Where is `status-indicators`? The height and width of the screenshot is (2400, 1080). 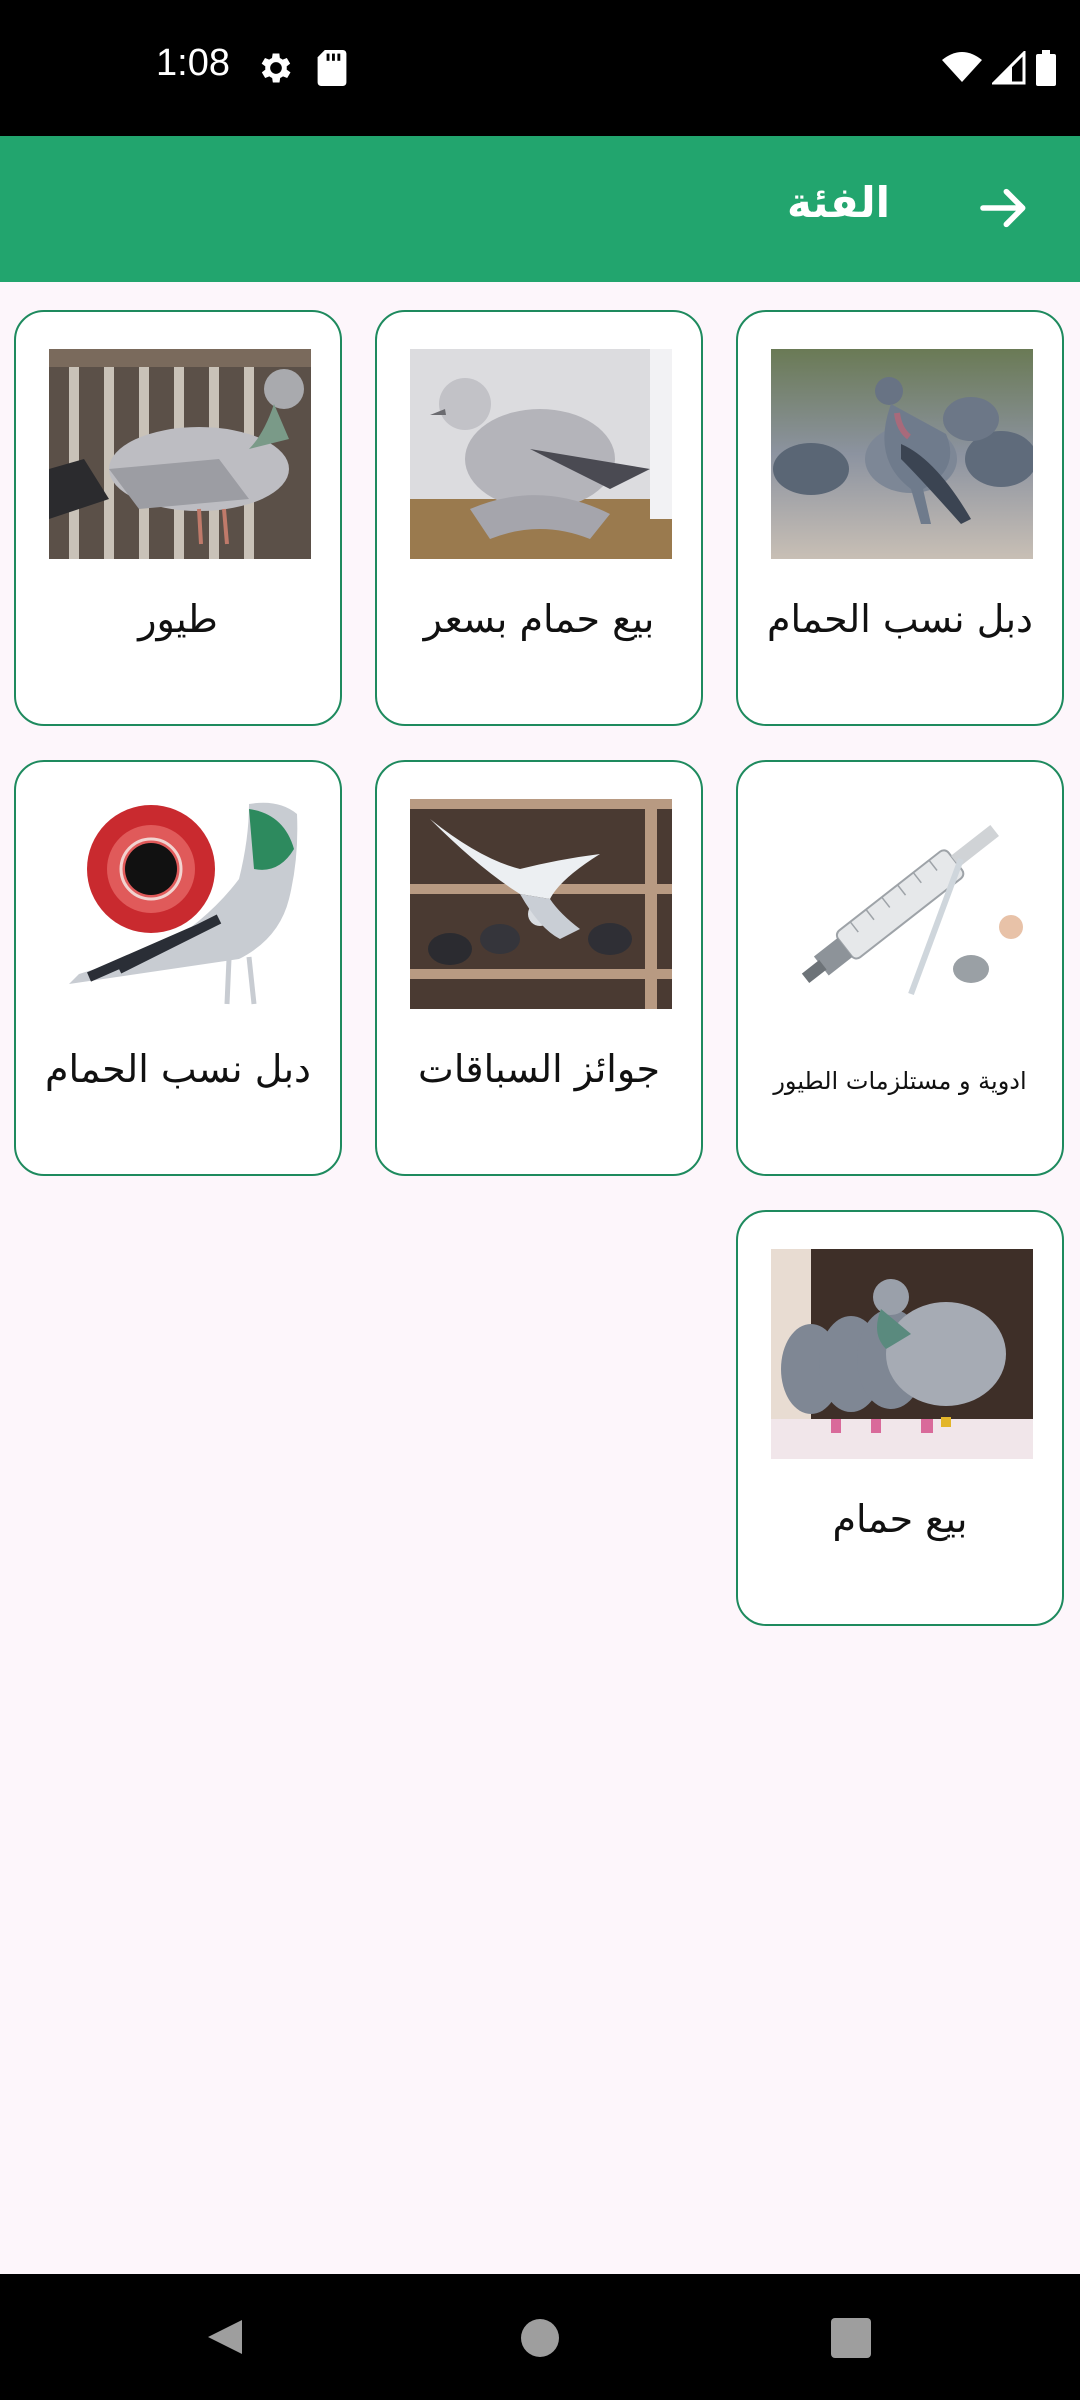
status-indicators is located at coordinates (999, 68).